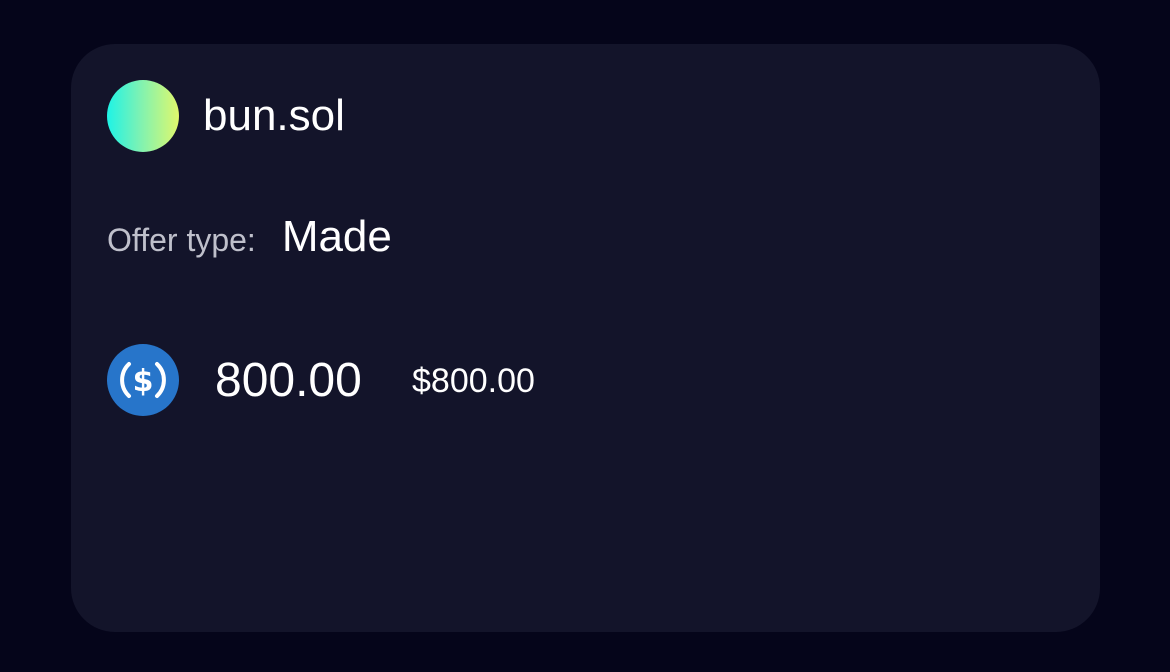 This screenshot has width=1170, height=672. Describe the element at coordinates (181, 240) in the screenshot. I see `offer-type-label: Offer type:` at that location.